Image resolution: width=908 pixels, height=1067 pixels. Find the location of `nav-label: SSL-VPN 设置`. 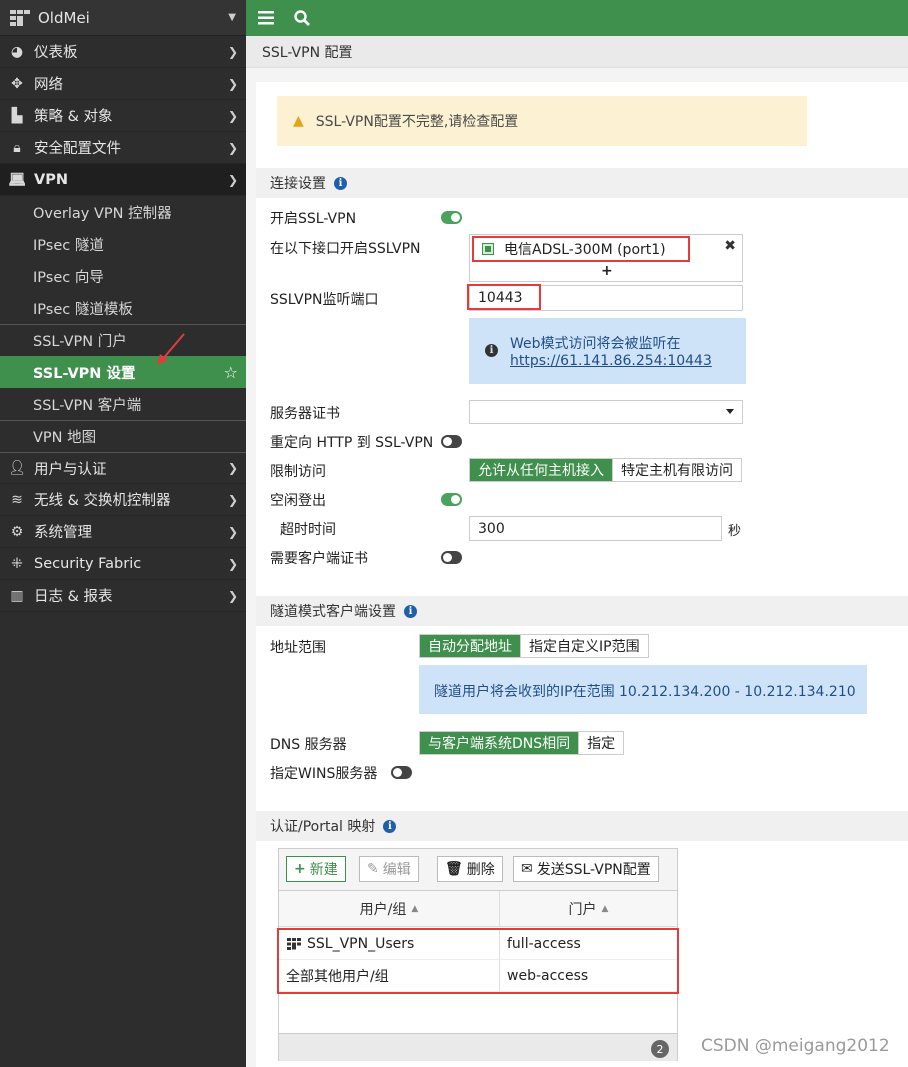

nav-label: SSL-VPN 设置 is located at coordinates (84, 373).